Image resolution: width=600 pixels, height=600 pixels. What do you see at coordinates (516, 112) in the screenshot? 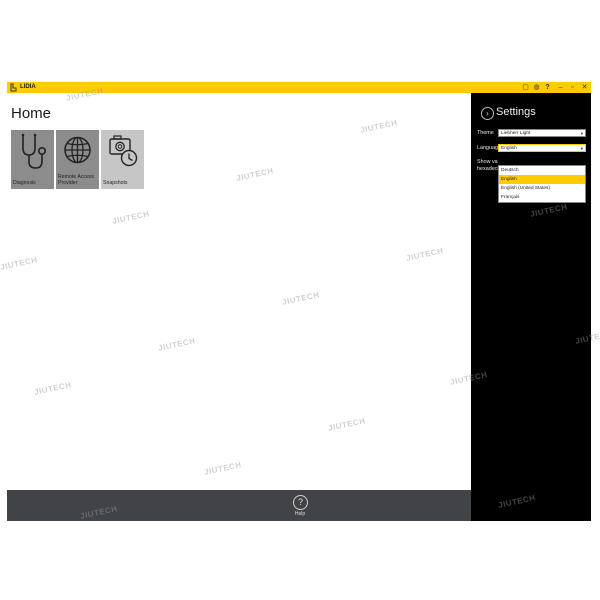
I see `settings-title: Settings` at bounding box center [516, 112].